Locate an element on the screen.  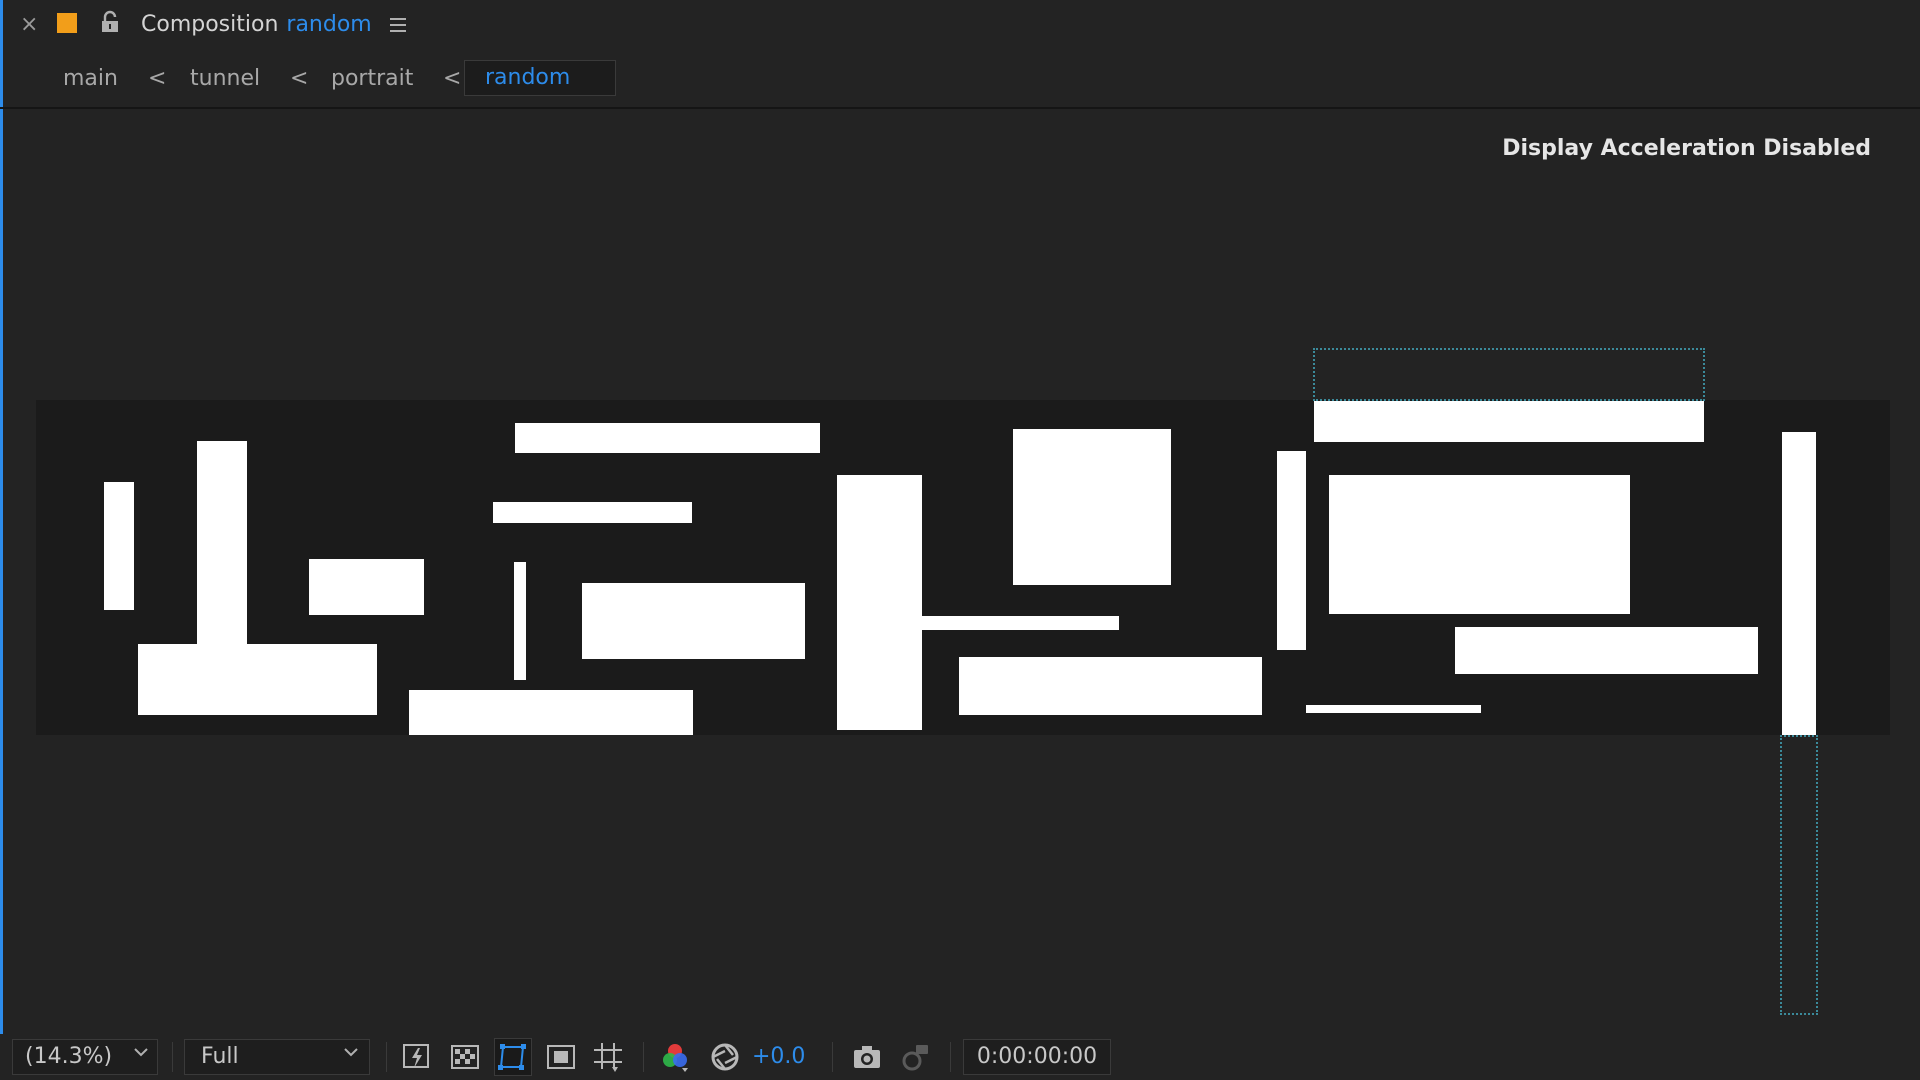
label-color-swatch is located at coordinates (67, 23).